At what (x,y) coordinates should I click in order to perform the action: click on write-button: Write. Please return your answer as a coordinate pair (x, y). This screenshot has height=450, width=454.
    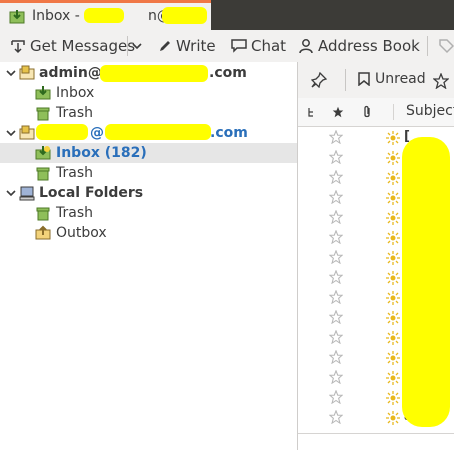
    Looking at the image, I should click on (187, 46).